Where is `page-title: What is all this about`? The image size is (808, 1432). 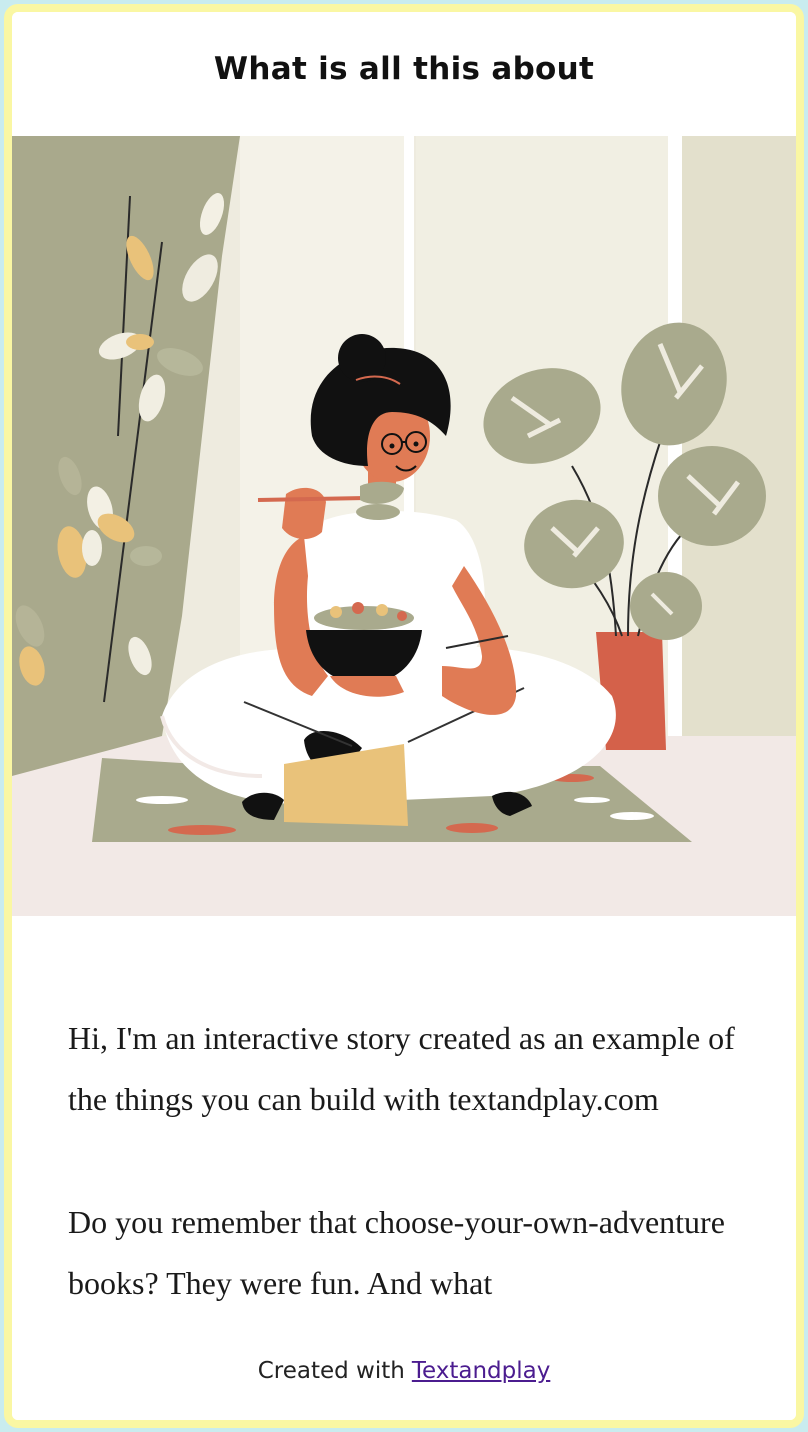 page-title: What is all this about is located at coordinates (404, 69).